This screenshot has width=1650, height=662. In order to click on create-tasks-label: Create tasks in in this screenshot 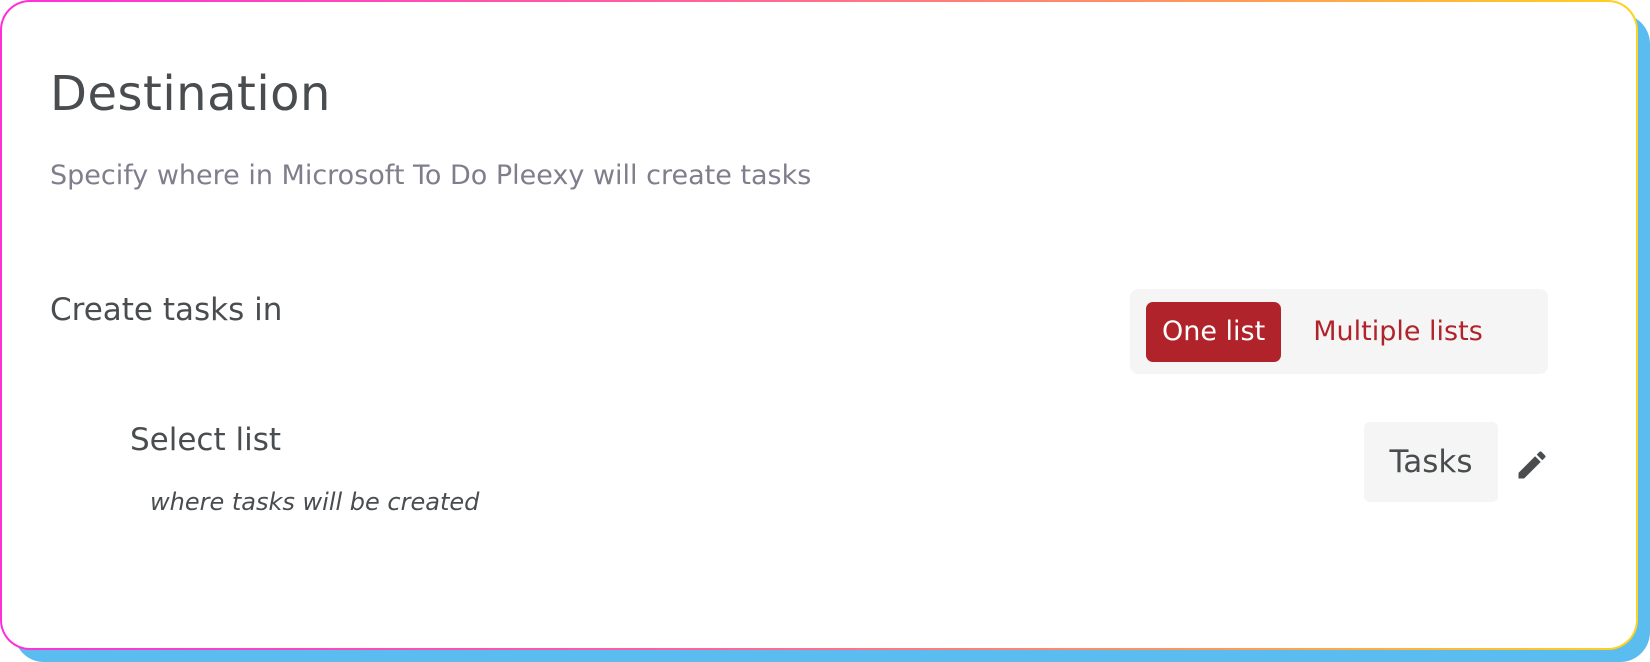, I will do `click(166, 310)`.